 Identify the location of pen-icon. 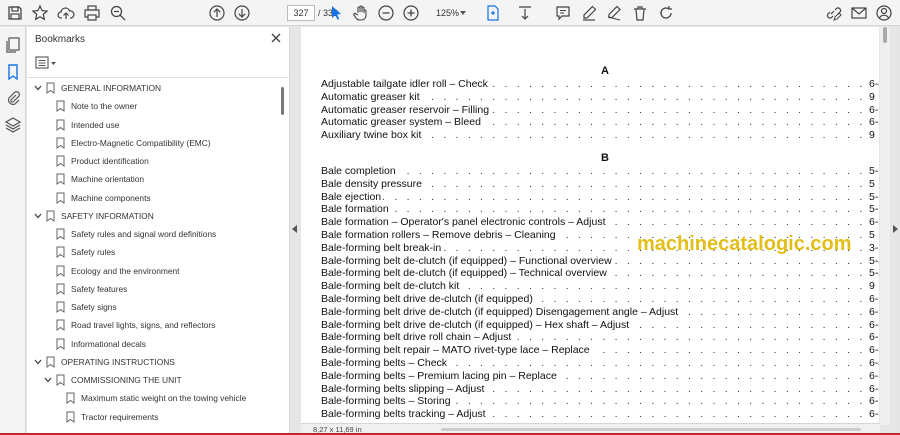
(589, 13).